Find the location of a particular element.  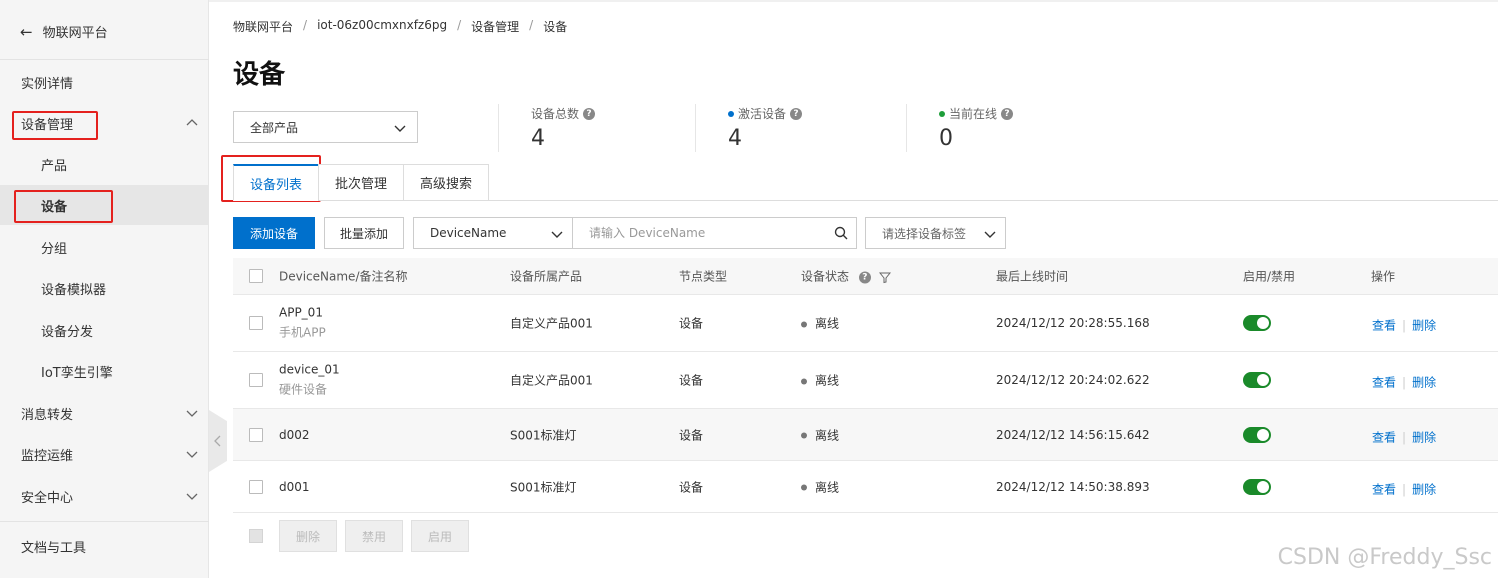

sidebar-item-label: 设备模拟器 is located at coordinates (74, 290).